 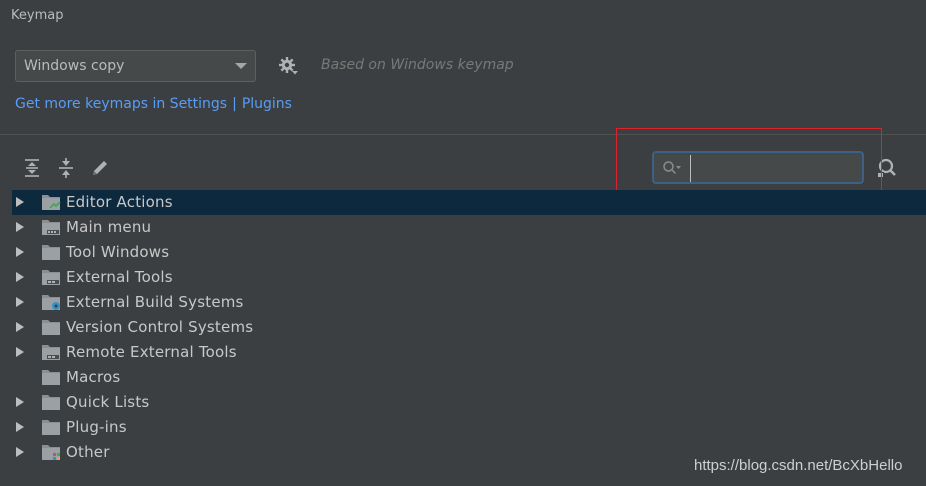 What do you see at coordinates (469, 277) in the screenshot?
I see `tree-row: External Tools` at bounding box center [469, 277].